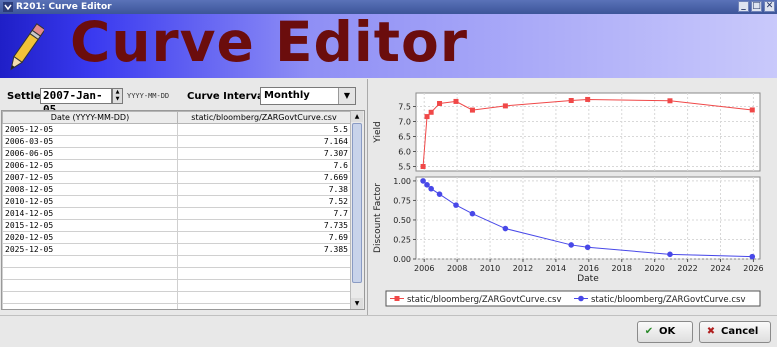 The height and width of the screenshot is (347, 777). I want to click on x-tick-label: 2008, so click(457, 268).